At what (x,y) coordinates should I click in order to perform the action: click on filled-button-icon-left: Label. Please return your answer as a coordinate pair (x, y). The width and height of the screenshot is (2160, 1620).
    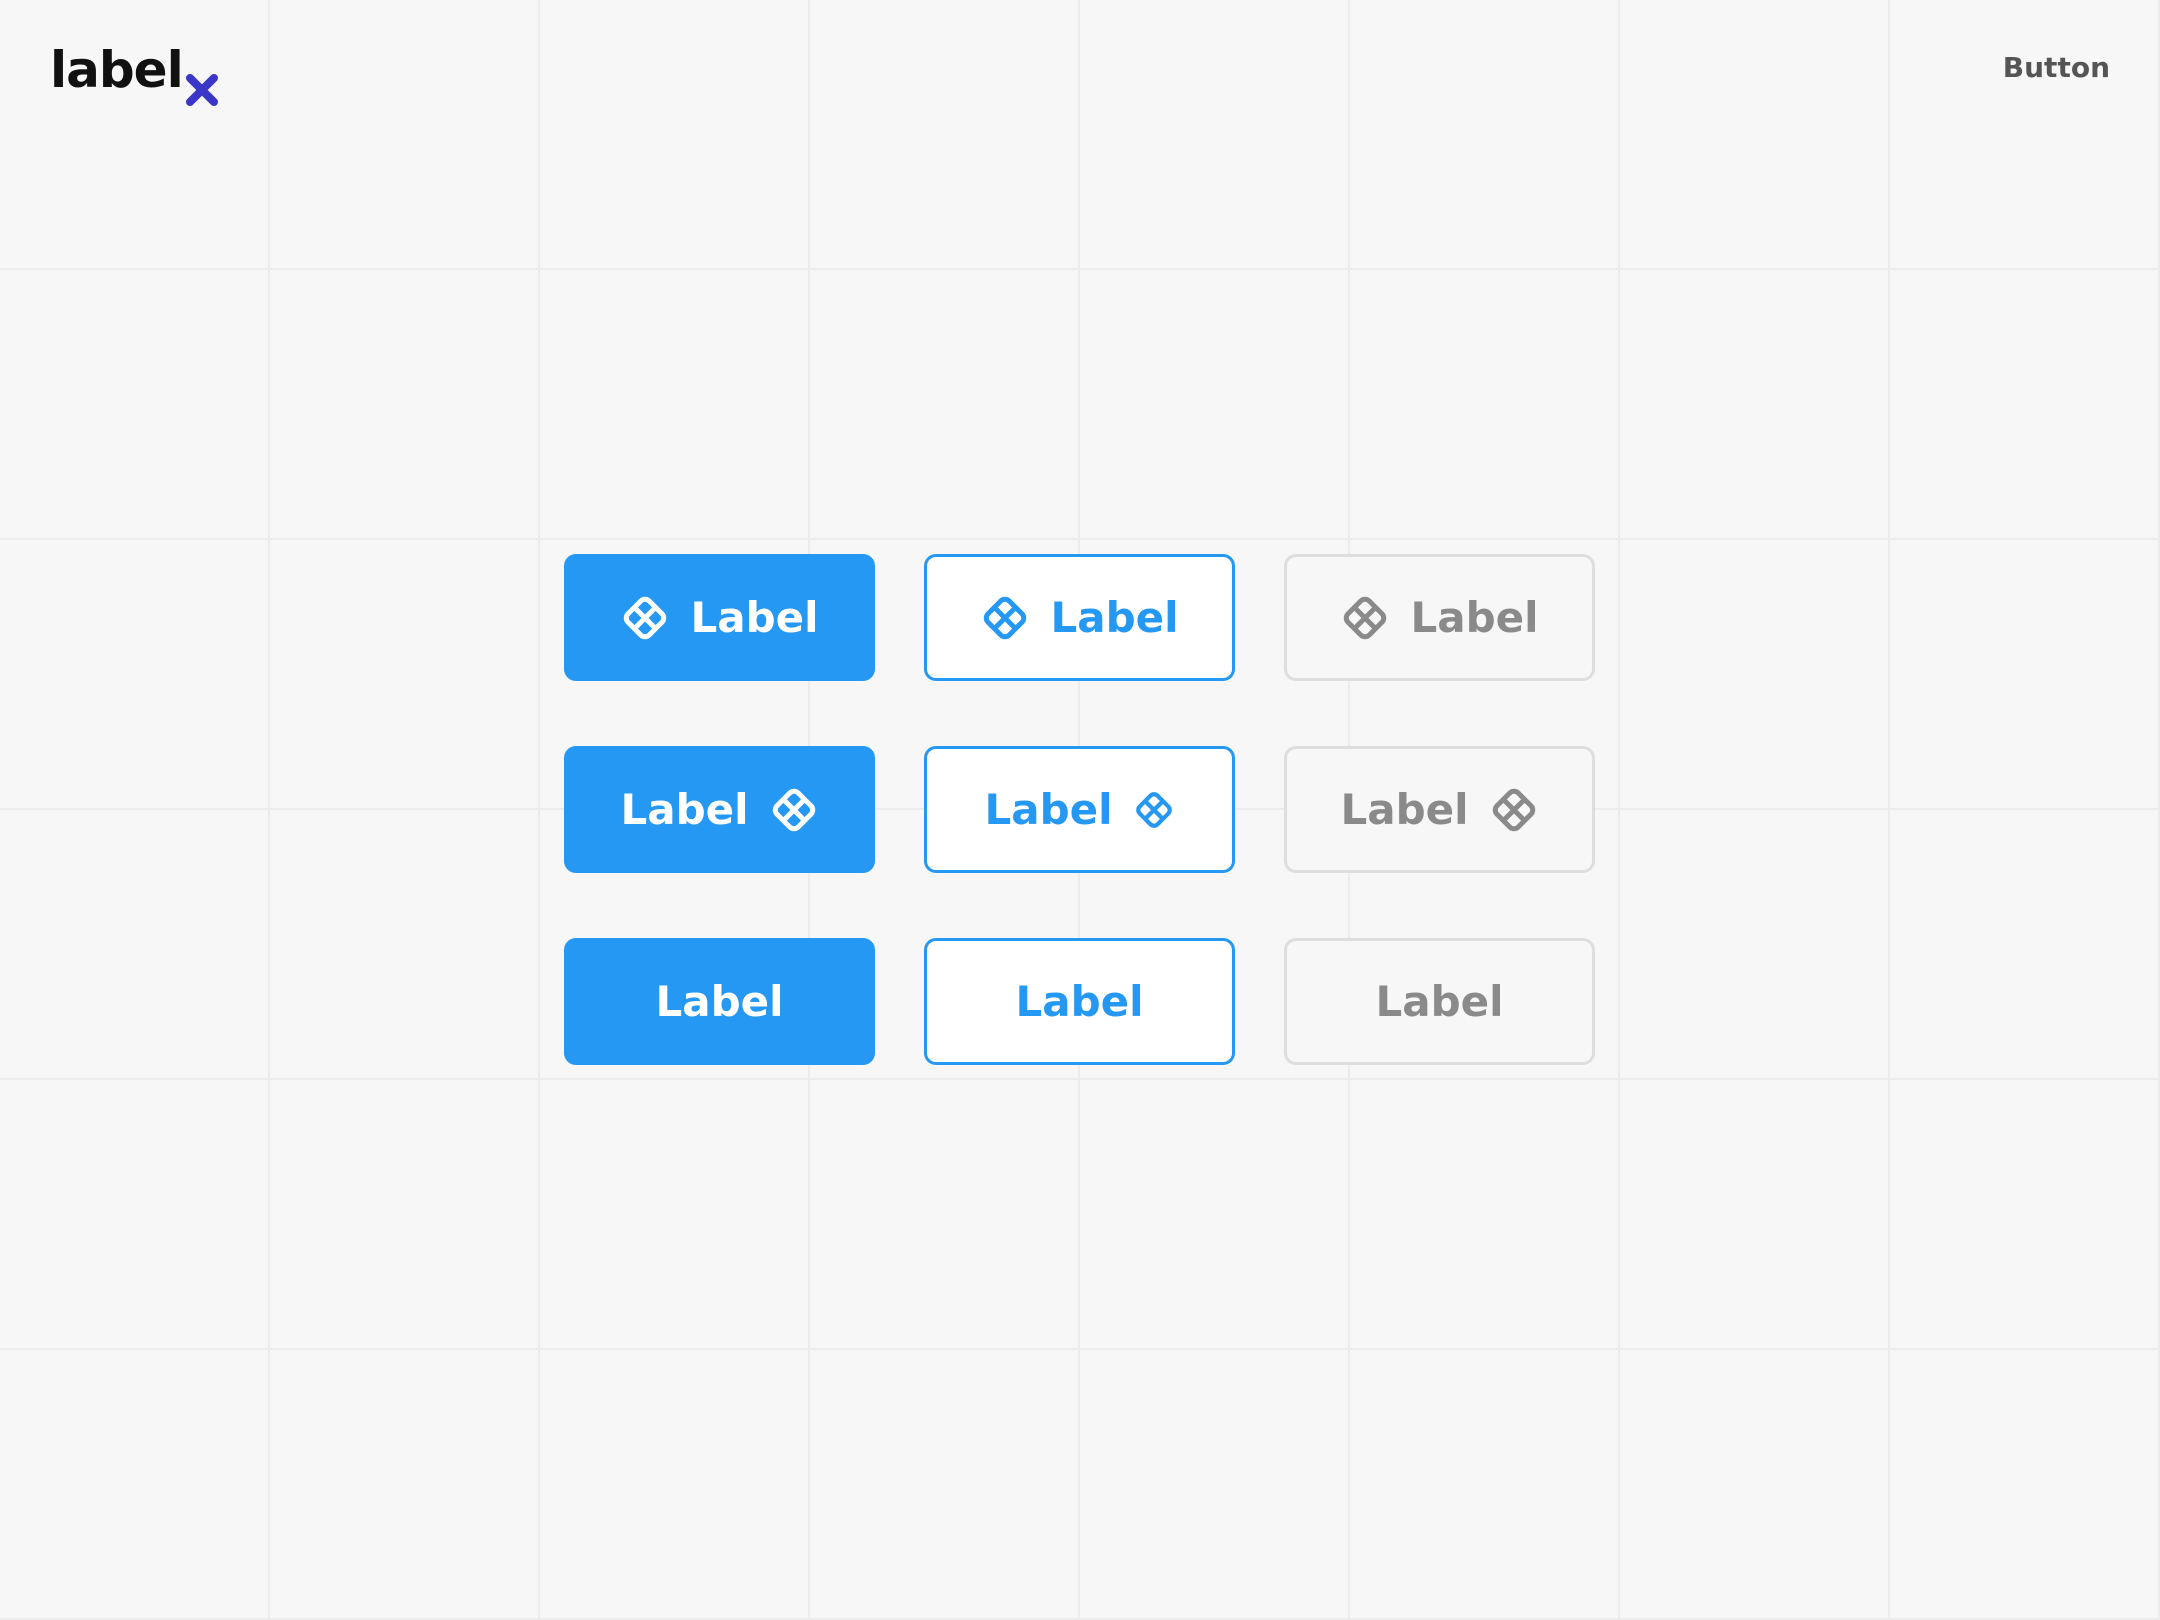
    Looking at the image, I should click on (719, 617).